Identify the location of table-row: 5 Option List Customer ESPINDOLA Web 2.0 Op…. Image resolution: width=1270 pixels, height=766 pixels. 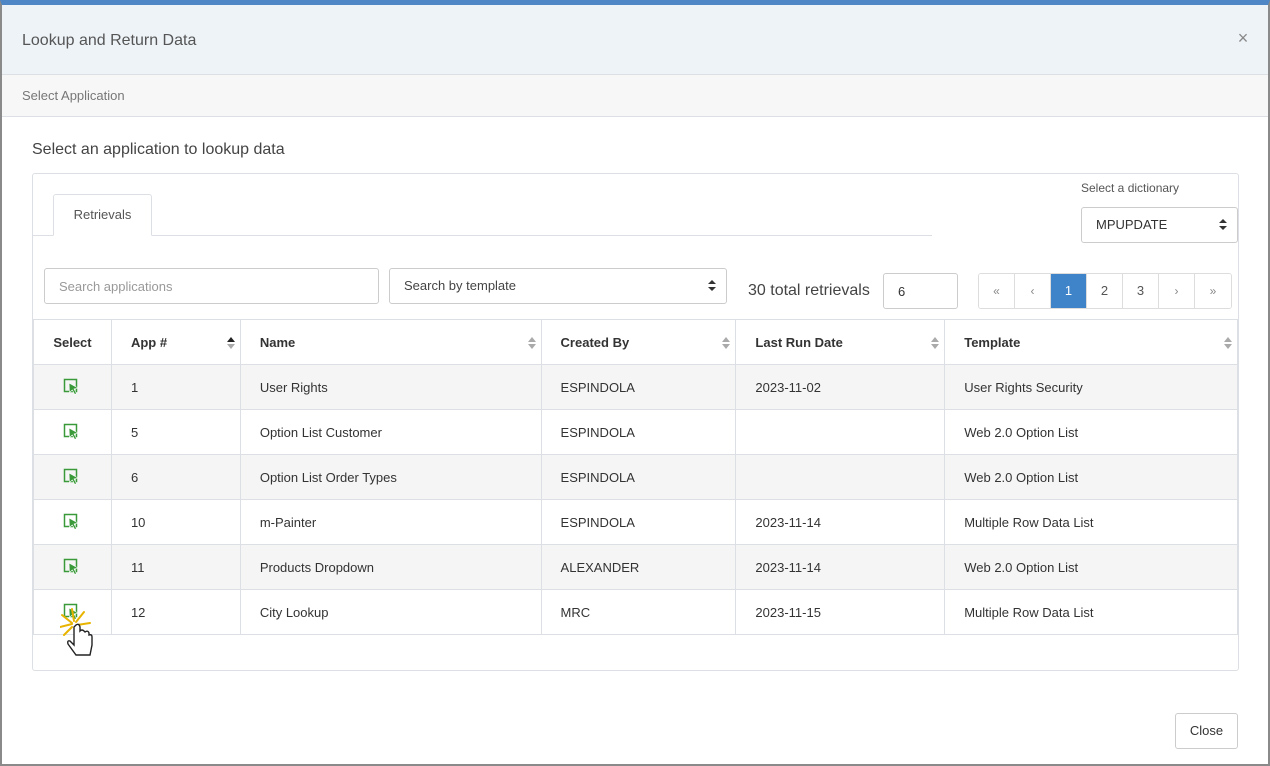
(635, 432).